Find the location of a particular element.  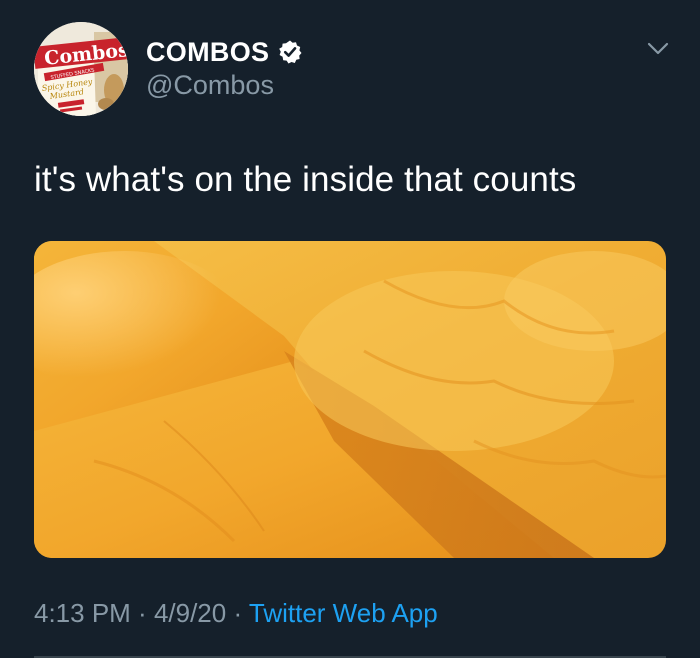

author-row: COMBOS is located at coordinates (224, 52).